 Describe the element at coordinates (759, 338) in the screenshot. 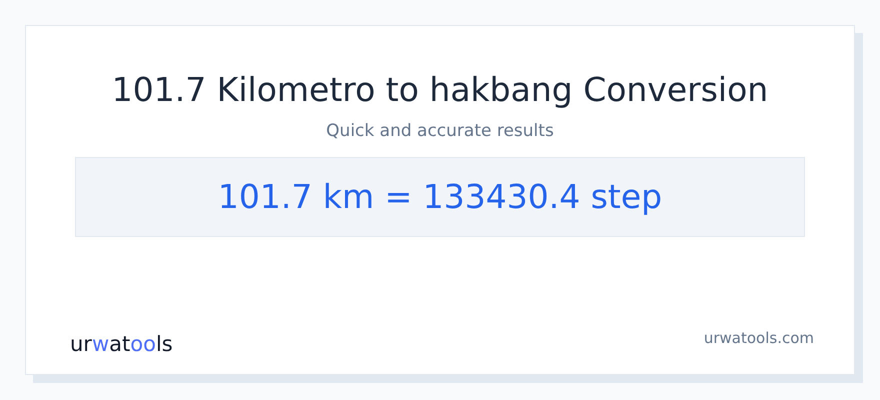

I see `site-url: urwatools.com` at that location.